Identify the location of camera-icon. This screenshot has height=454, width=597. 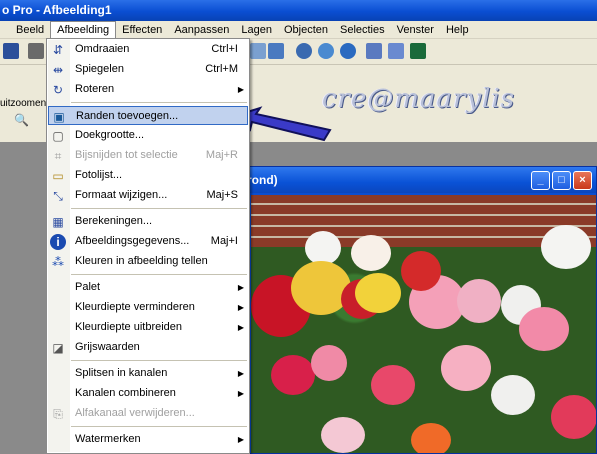
(348, 51).